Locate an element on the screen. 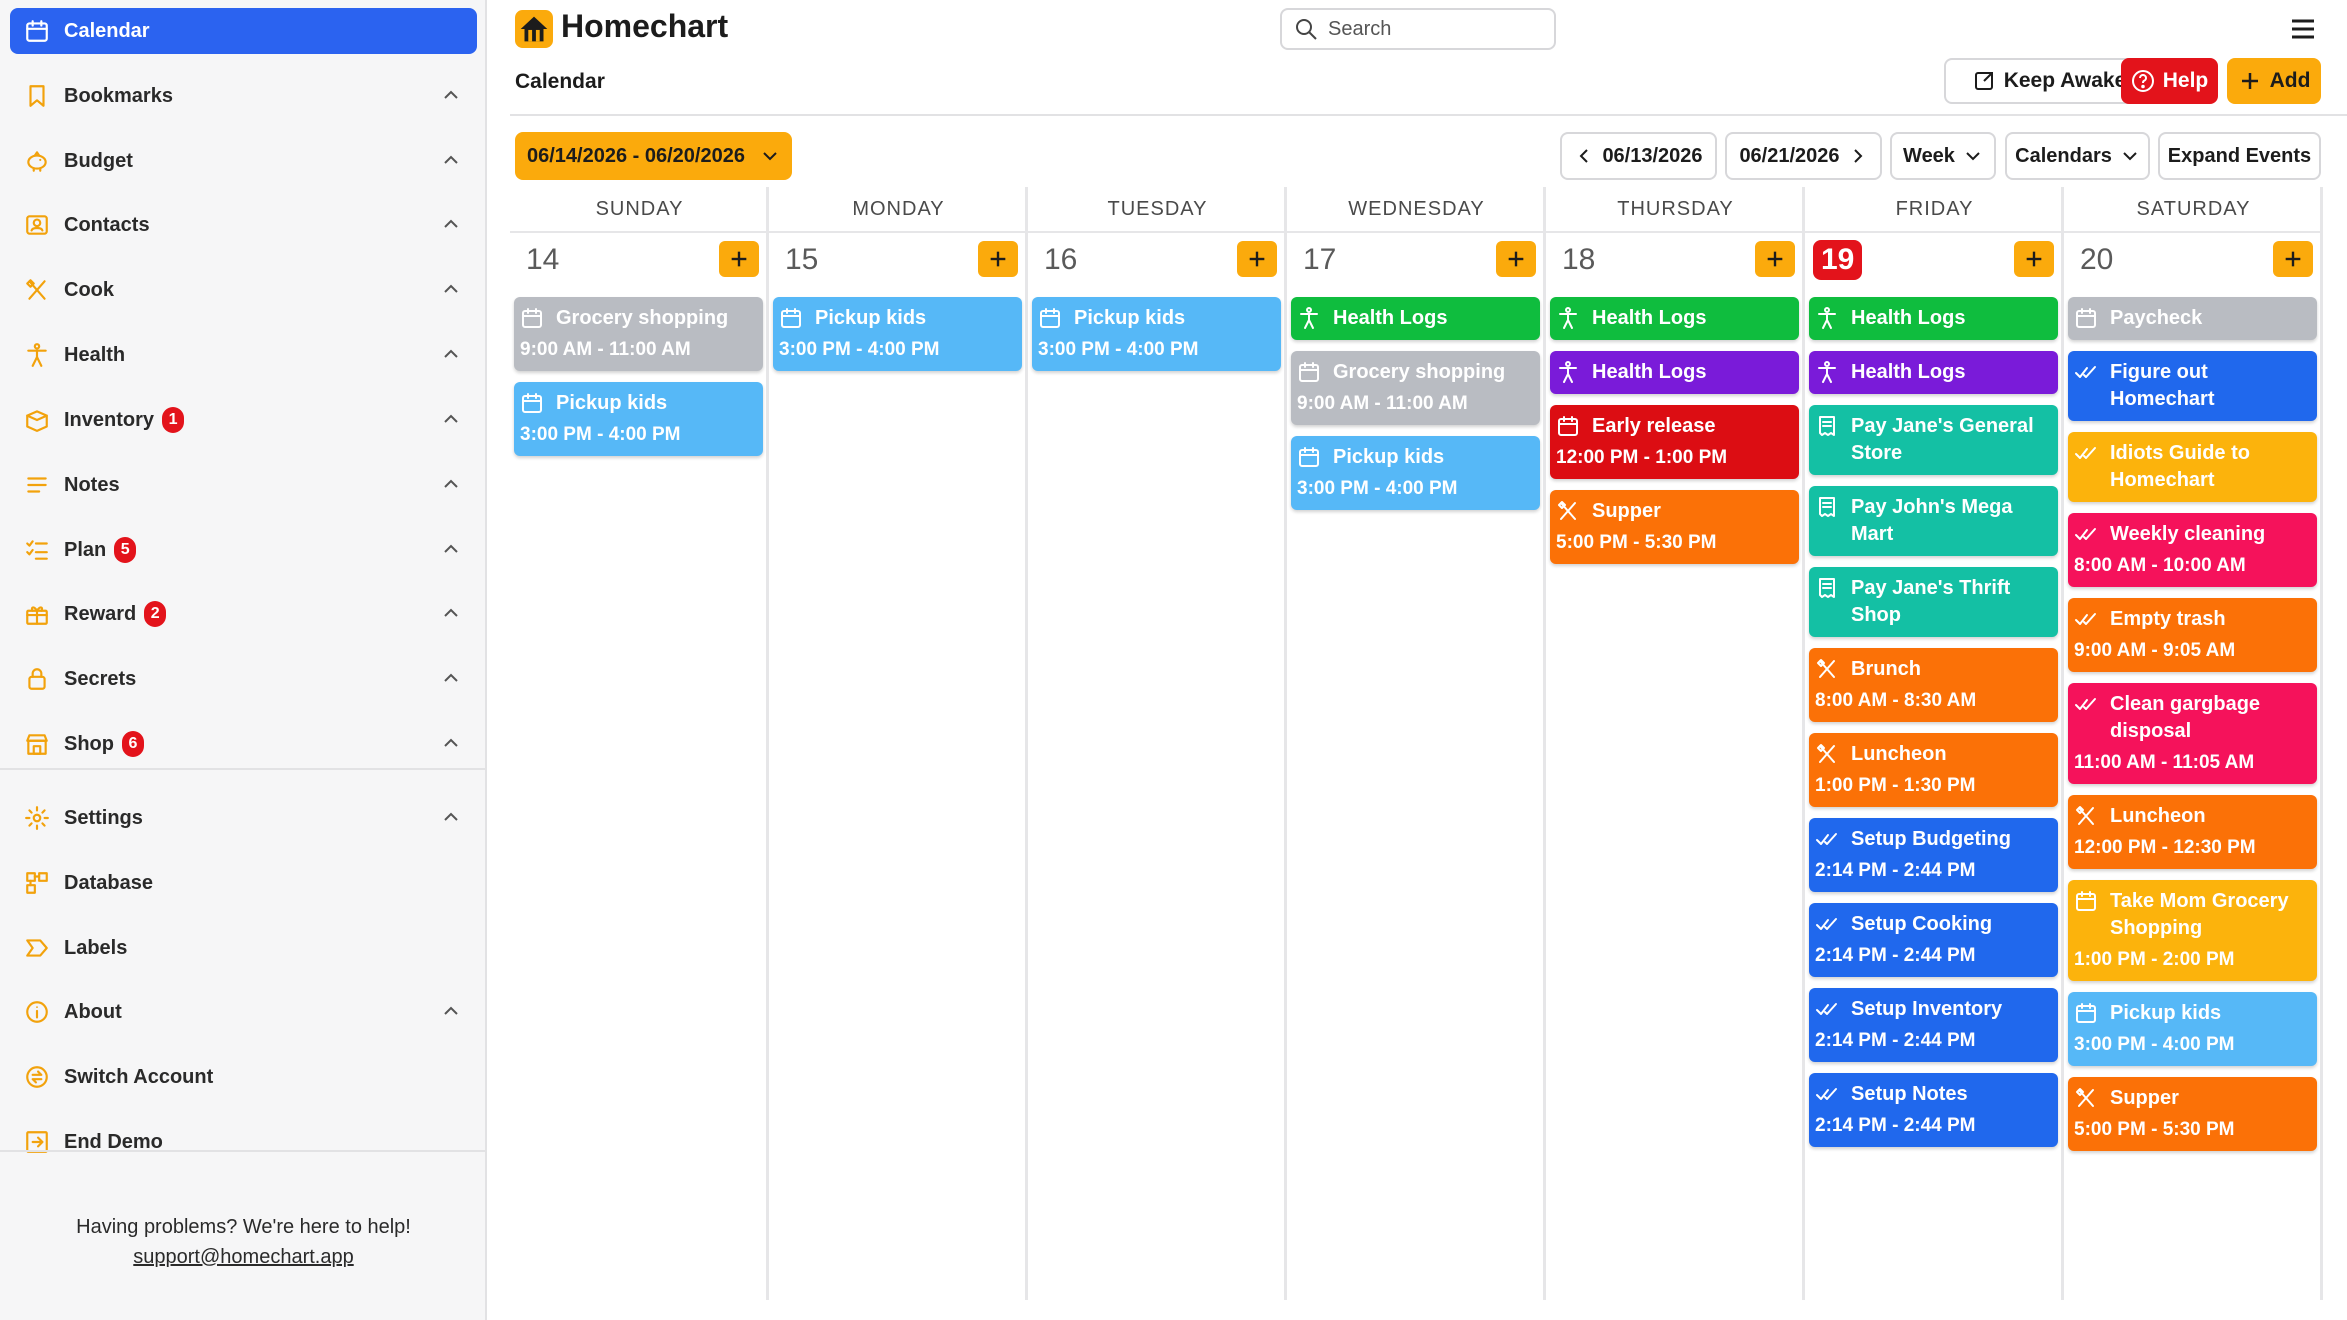  date-number: 20 is located at coordinates (2096, 260).